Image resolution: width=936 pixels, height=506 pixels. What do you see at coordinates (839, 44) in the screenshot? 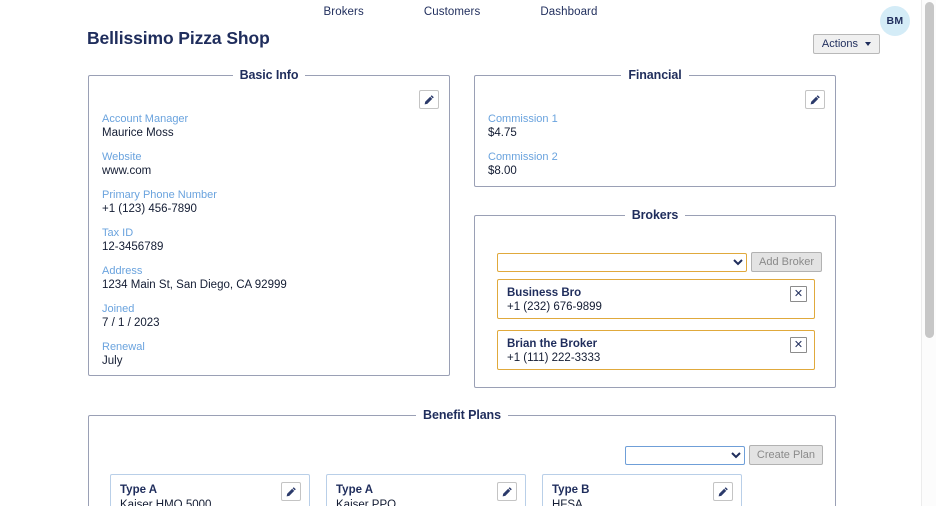
I see `actions-button-label: Actions` at bounding box center [839, 44].